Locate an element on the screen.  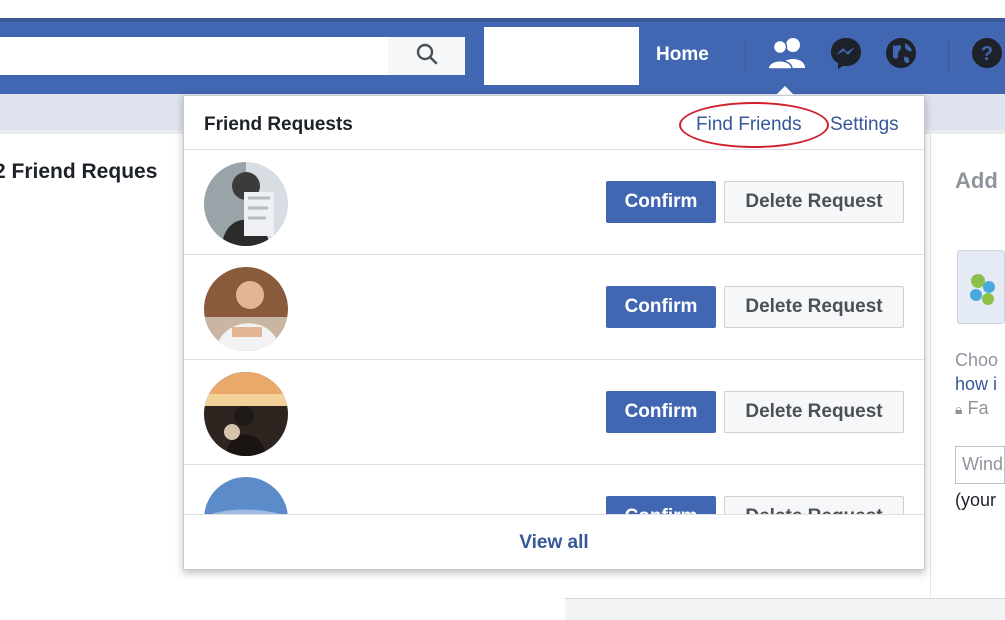
sidebar-input: Wind is located at coordinates (980, 465).